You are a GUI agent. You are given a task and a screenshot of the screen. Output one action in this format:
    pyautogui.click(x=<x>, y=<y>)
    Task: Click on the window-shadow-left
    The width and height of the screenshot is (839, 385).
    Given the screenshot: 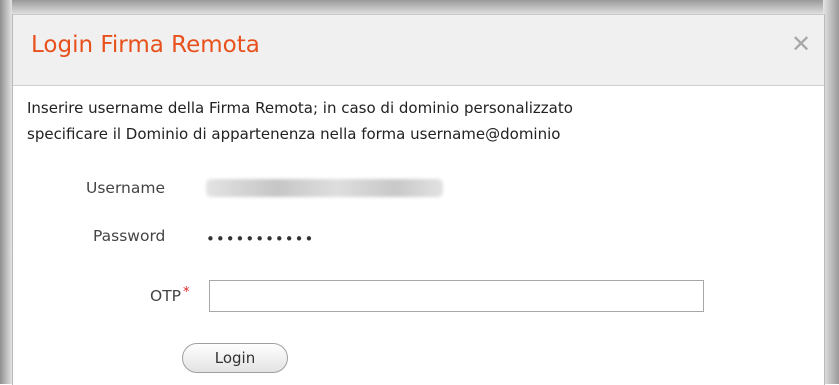 What is the action you would take?
    pyautogui.click(x=6, y=192)
    